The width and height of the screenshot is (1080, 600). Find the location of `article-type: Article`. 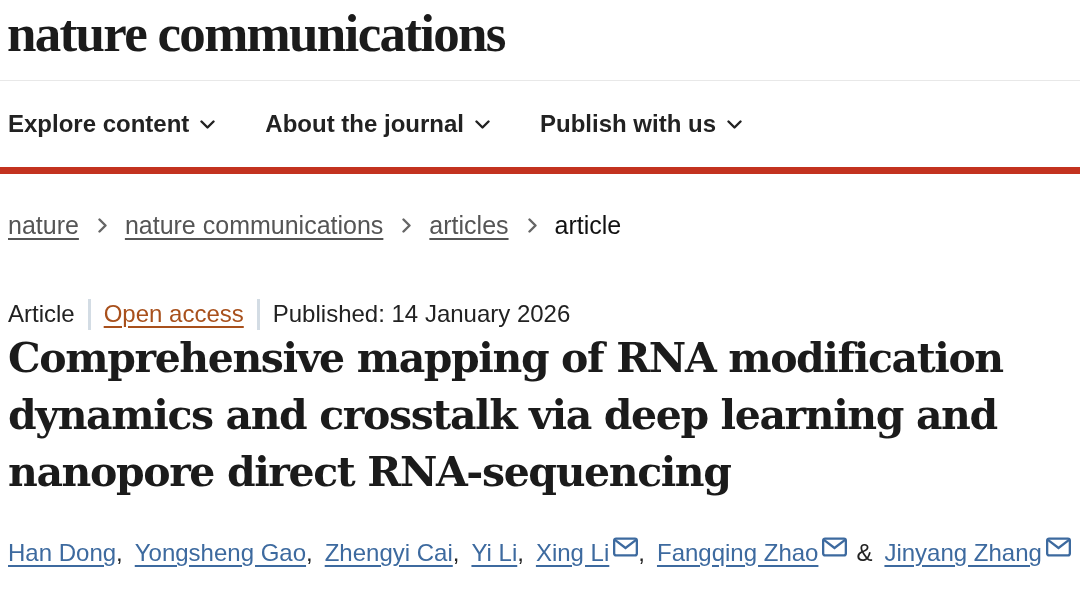

article-type: Article is located at coordinates (41, 314).